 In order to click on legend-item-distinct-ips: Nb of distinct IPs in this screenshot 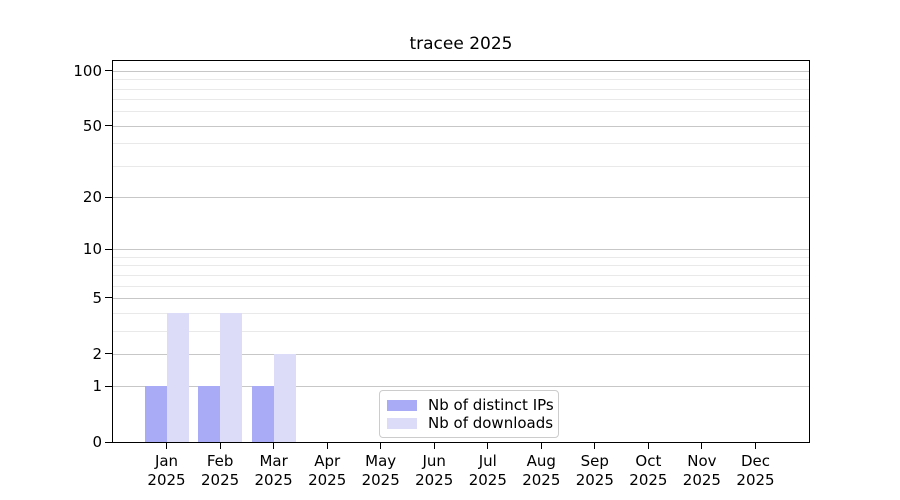, I will do `click(470, 405)`.